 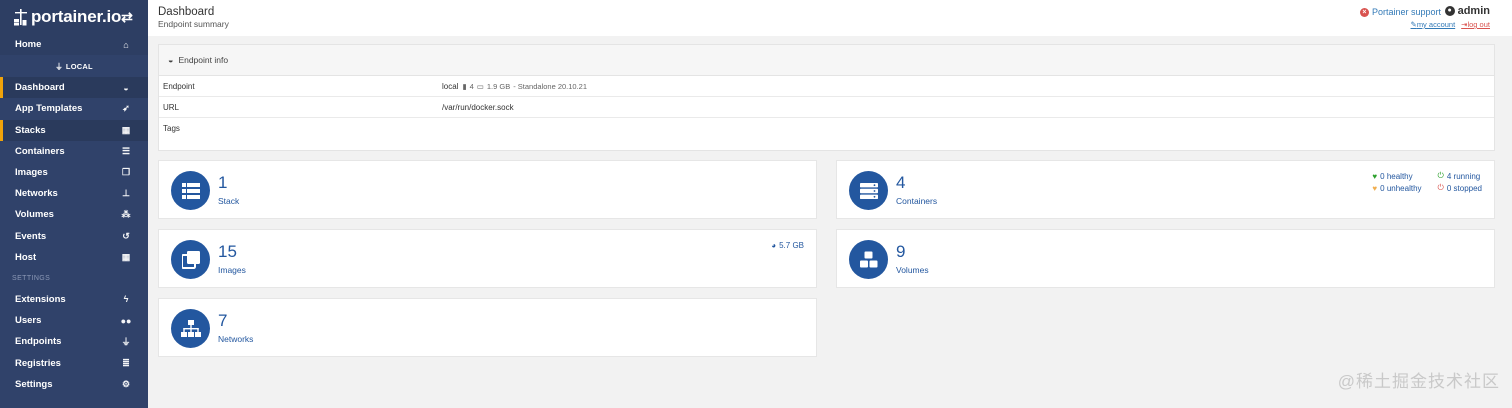 What do you see at coordinates (126, 320) in the screenshot?
I see `users-icon: ●●` at bounding box center [126, 320].